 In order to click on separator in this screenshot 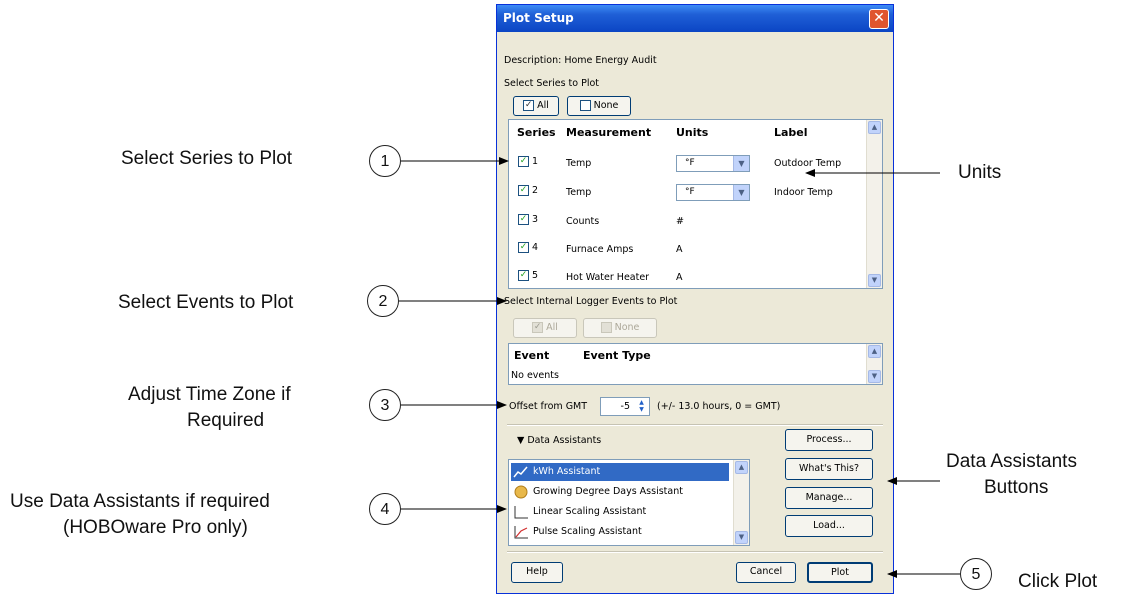, I will do `click(695, 425)`.